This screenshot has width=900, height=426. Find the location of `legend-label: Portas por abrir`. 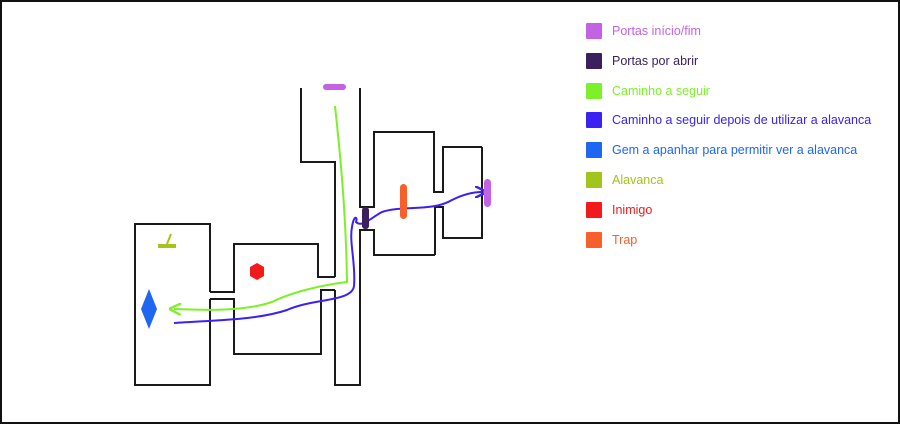

legend-label: Portas por abrir is located at coordinates (655, 60).